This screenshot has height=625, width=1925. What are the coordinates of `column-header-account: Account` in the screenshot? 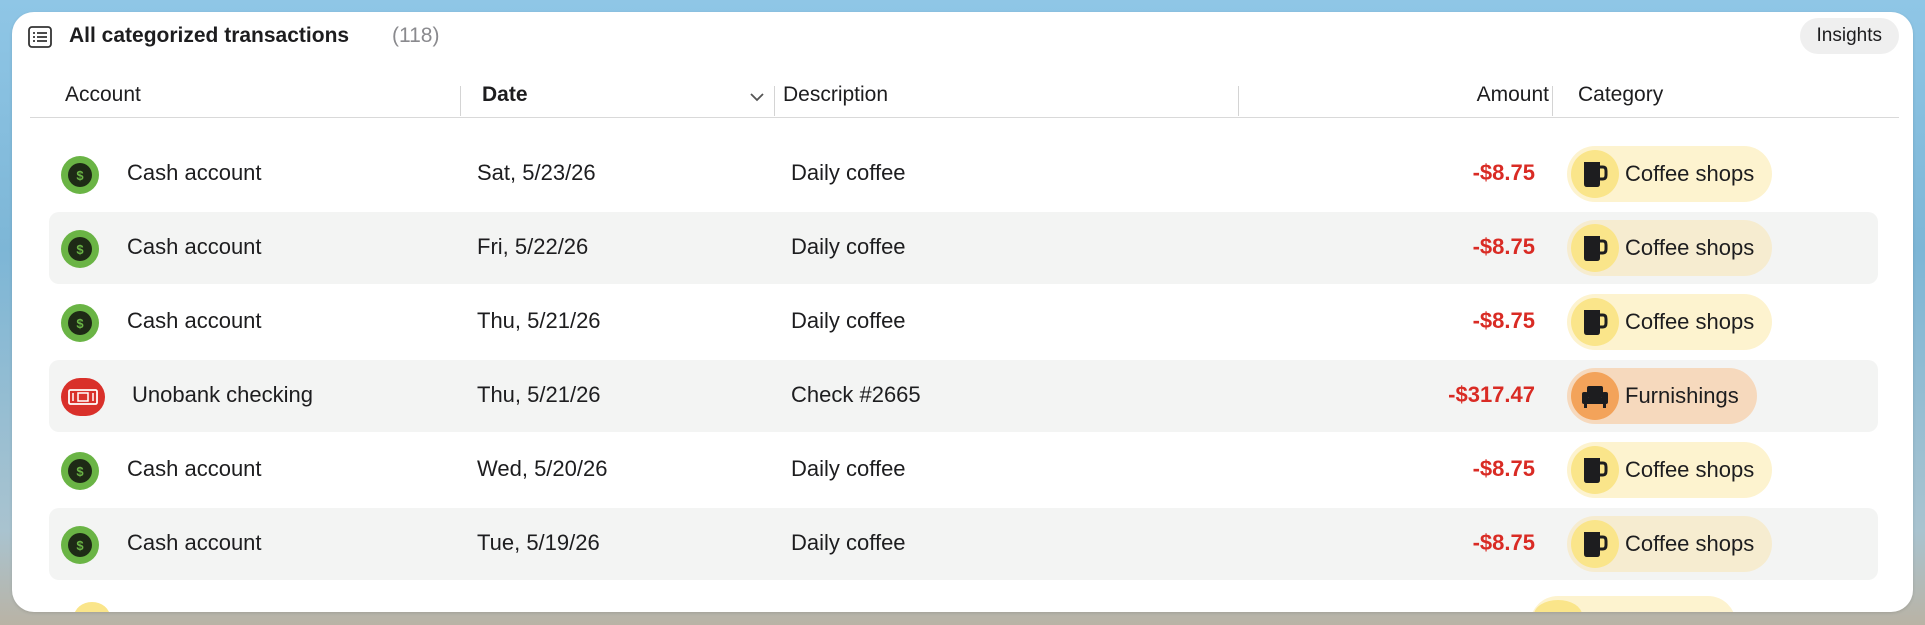 It's located at (103, 95).